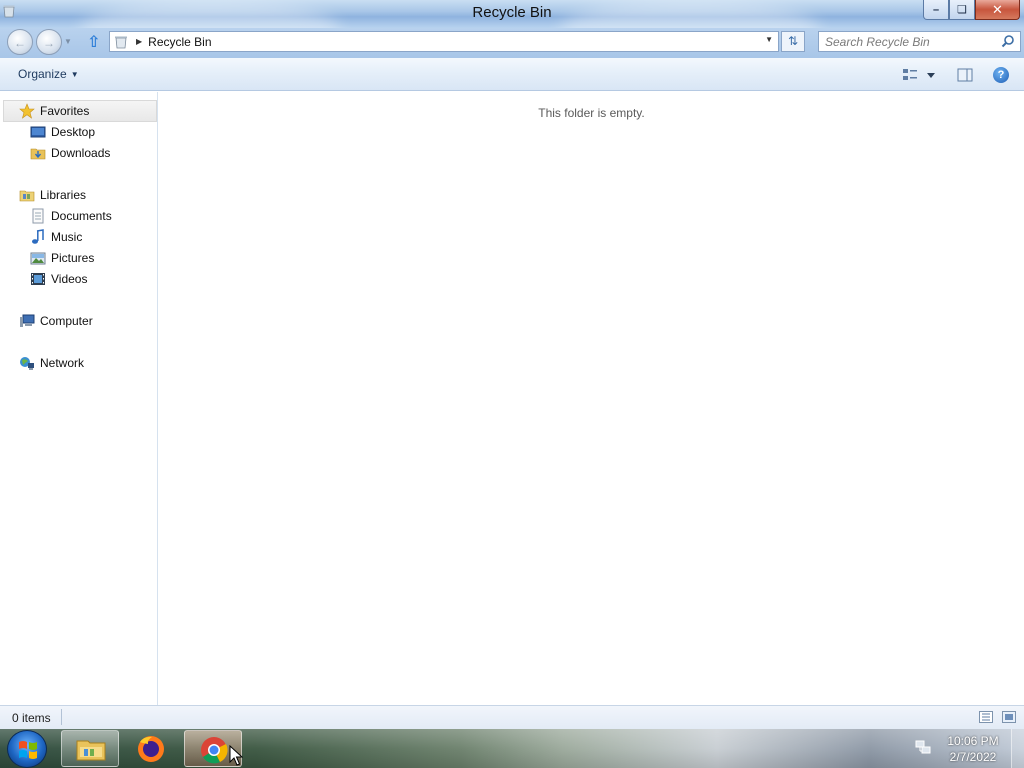 The height and width of the screenshot is (768, 1024). Describe the element at coordinates (69, 279) in the screenshot. I see `nav-item-label: Videos` at that location.